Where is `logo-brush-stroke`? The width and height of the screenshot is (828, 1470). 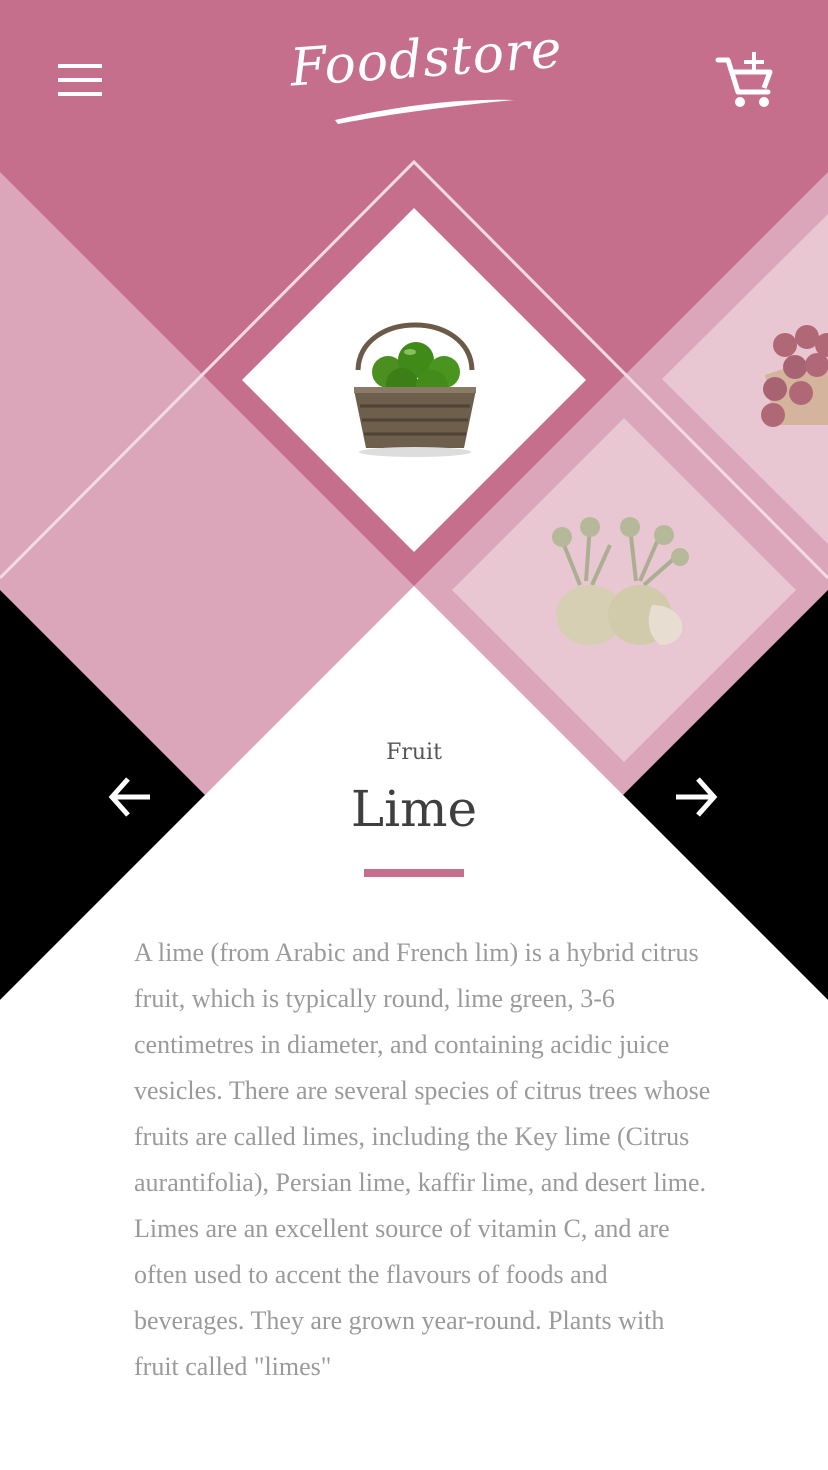 logo-brush-stroke is located at coordinates (425, 111).